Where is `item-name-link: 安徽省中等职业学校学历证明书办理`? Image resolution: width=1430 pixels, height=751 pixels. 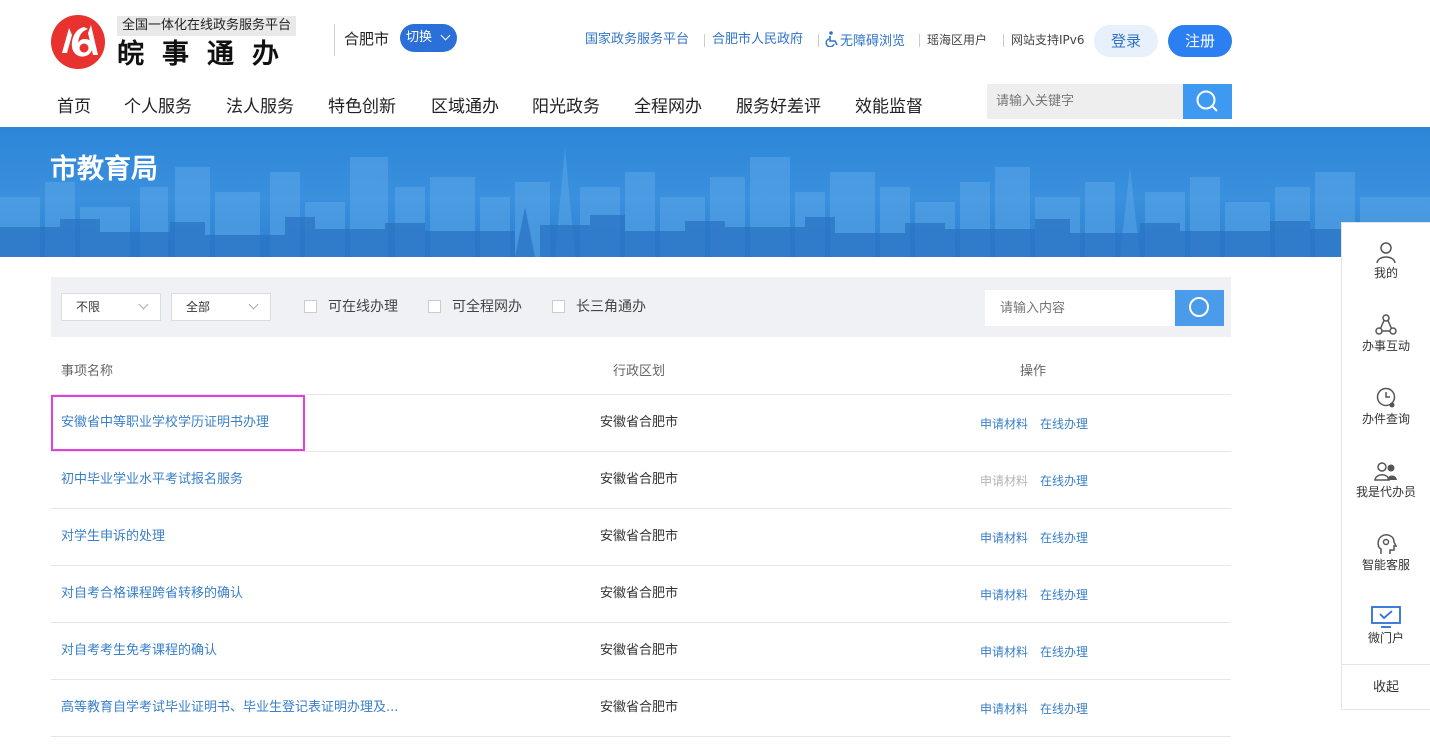
item-name-link: 安徽省中等职业学校学历证明书办理 is located at coordinates (165, 423).